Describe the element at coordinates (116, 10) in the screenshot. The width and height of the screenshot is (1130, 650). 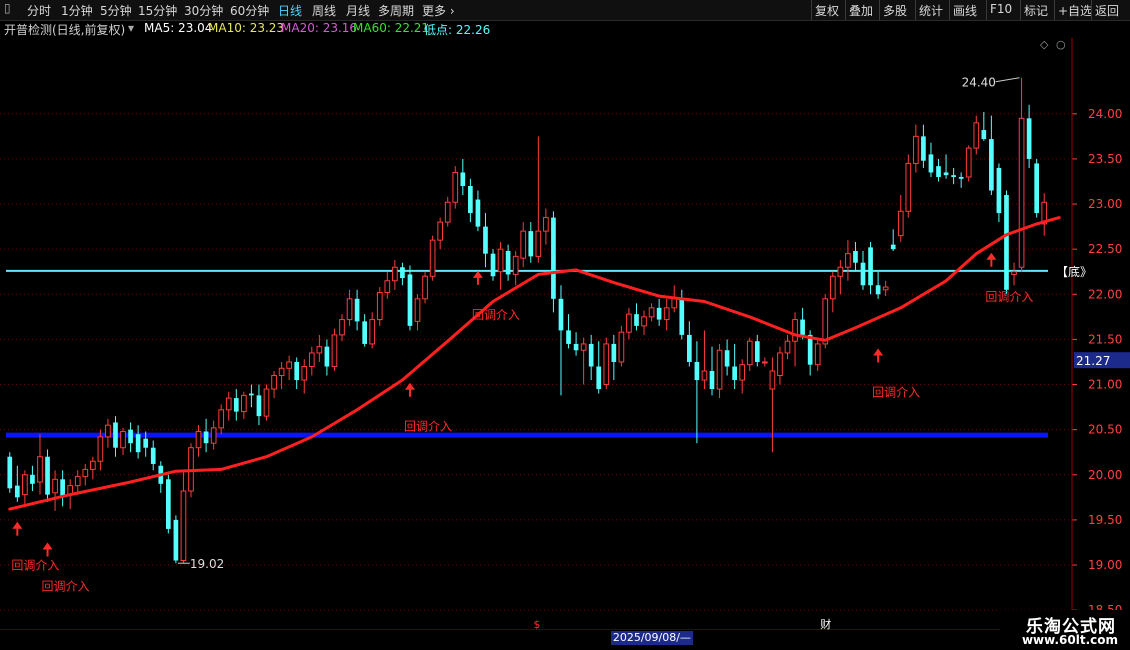
I see `period-tab-2: 5分钟` at that location.